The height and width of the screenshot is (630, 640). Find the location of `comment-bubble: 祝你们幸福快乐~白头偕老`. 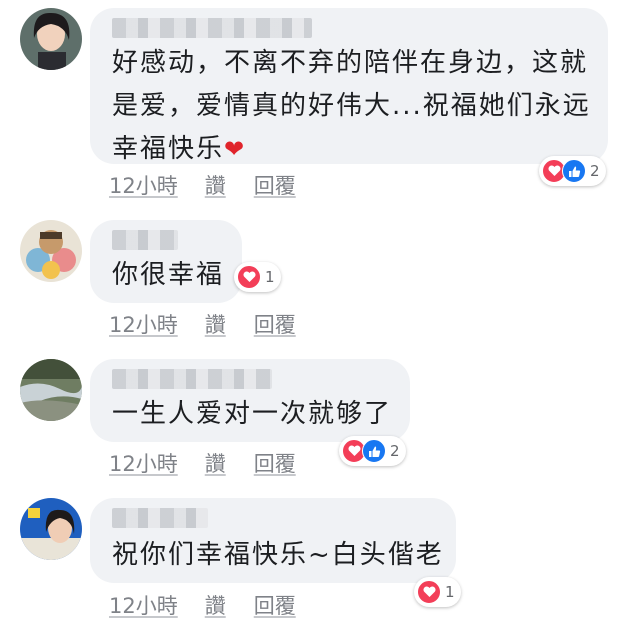

comment-bubble: 祝你们幸福快乐~白头偕老 is located at coordinates (273, 540).